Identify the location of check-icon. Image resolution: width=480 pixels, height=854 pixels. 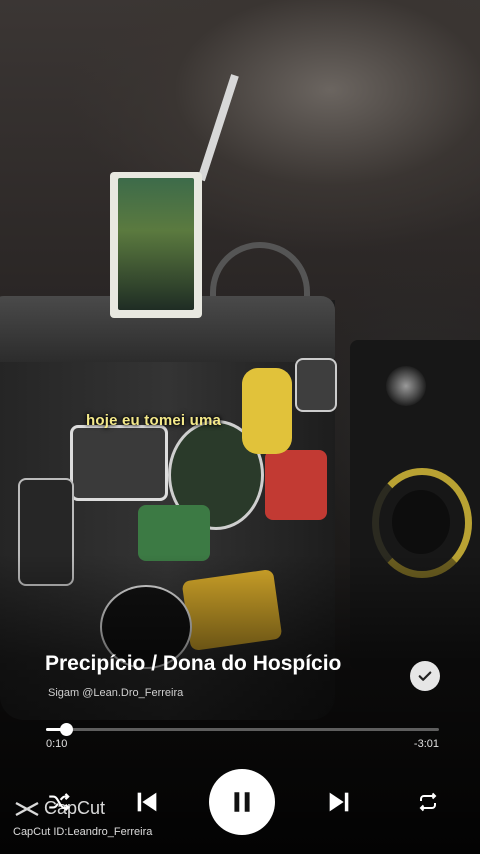
(425, 676).